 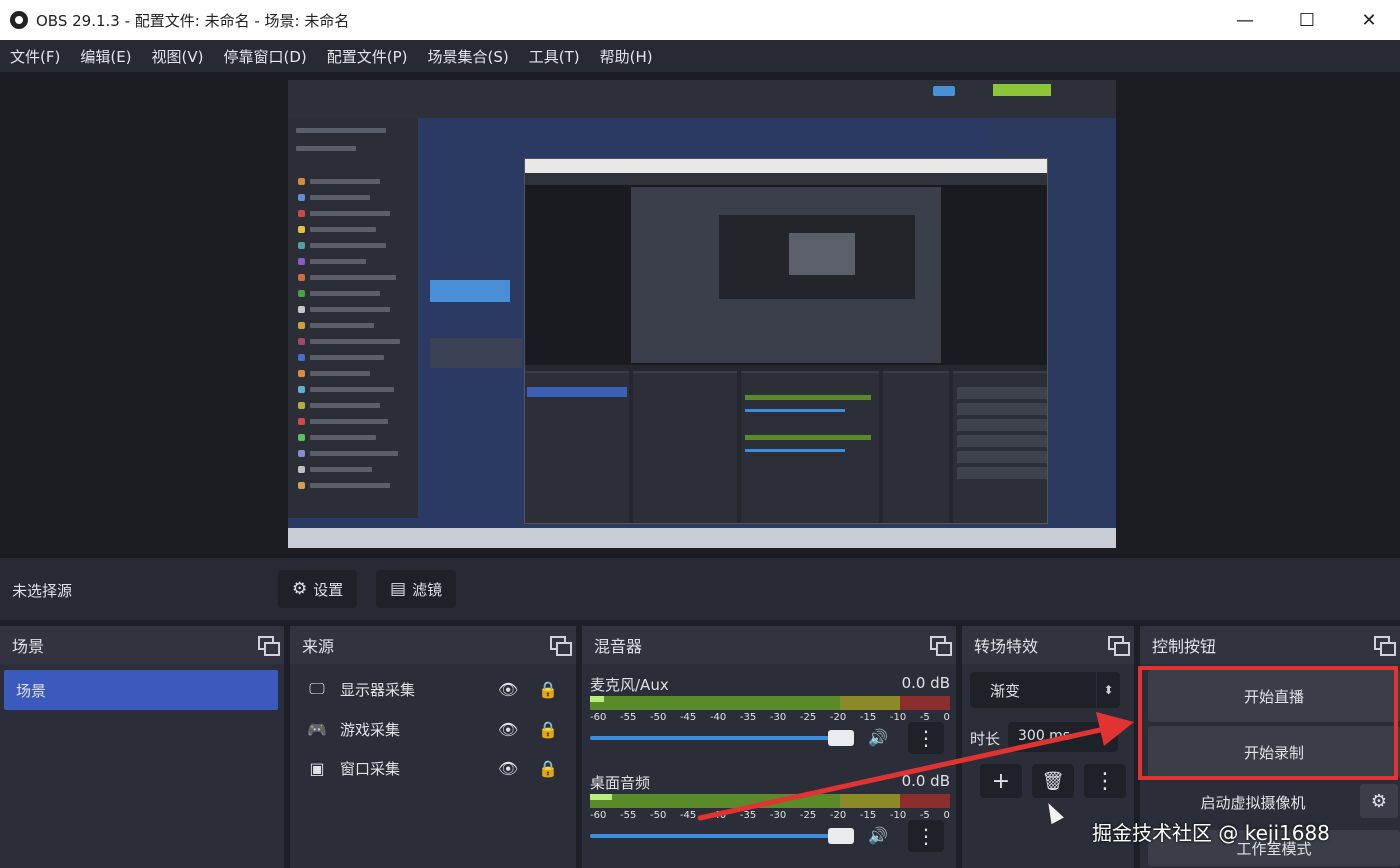 What do you see at coordinates (985, 739) in the screenshot?
I see `duration-label: 时长` at bounding box center [985, 739].